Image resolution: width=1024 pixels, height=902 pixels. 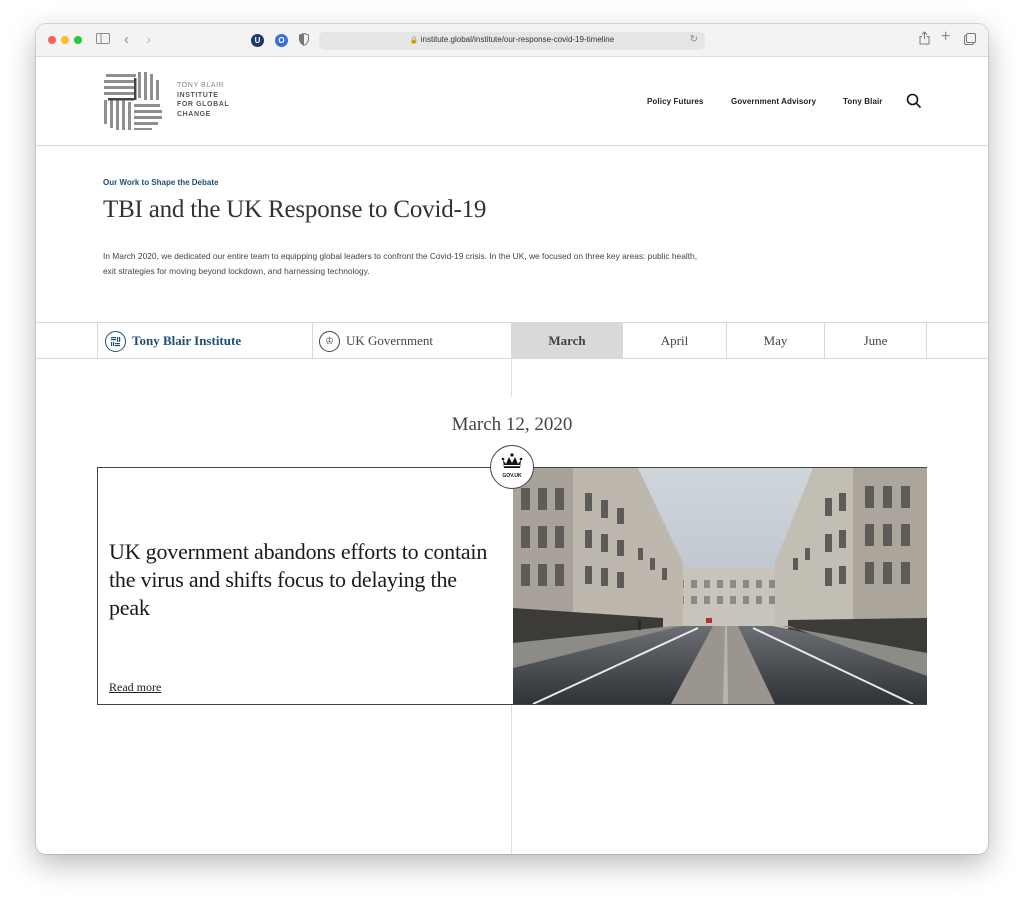 What do you see at coordinates (257, 40) in the screenshot?
I see `ublock-extension-icon: U` at bounding box center [257, 40].